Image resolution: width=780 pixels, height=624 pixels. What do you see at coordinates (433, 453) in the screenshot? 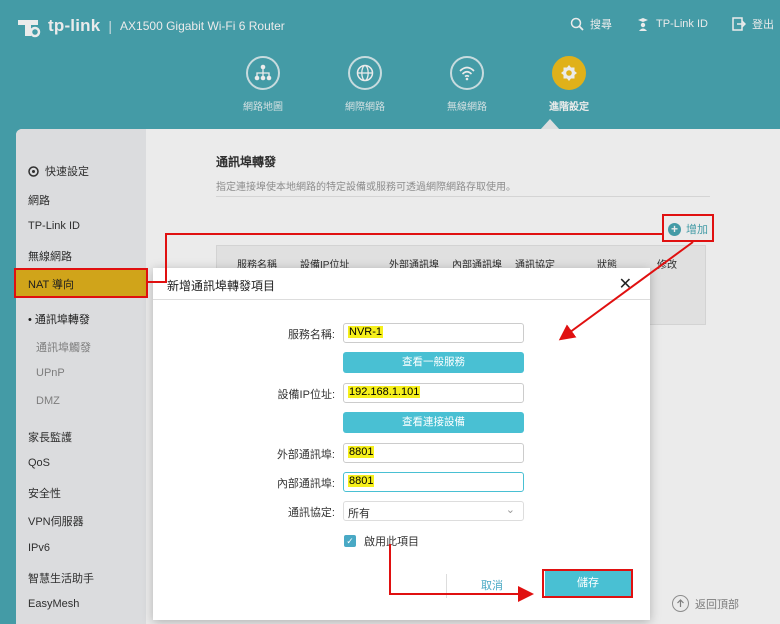
I see `external-port-field: 8801` at bounding box center [433, 453].